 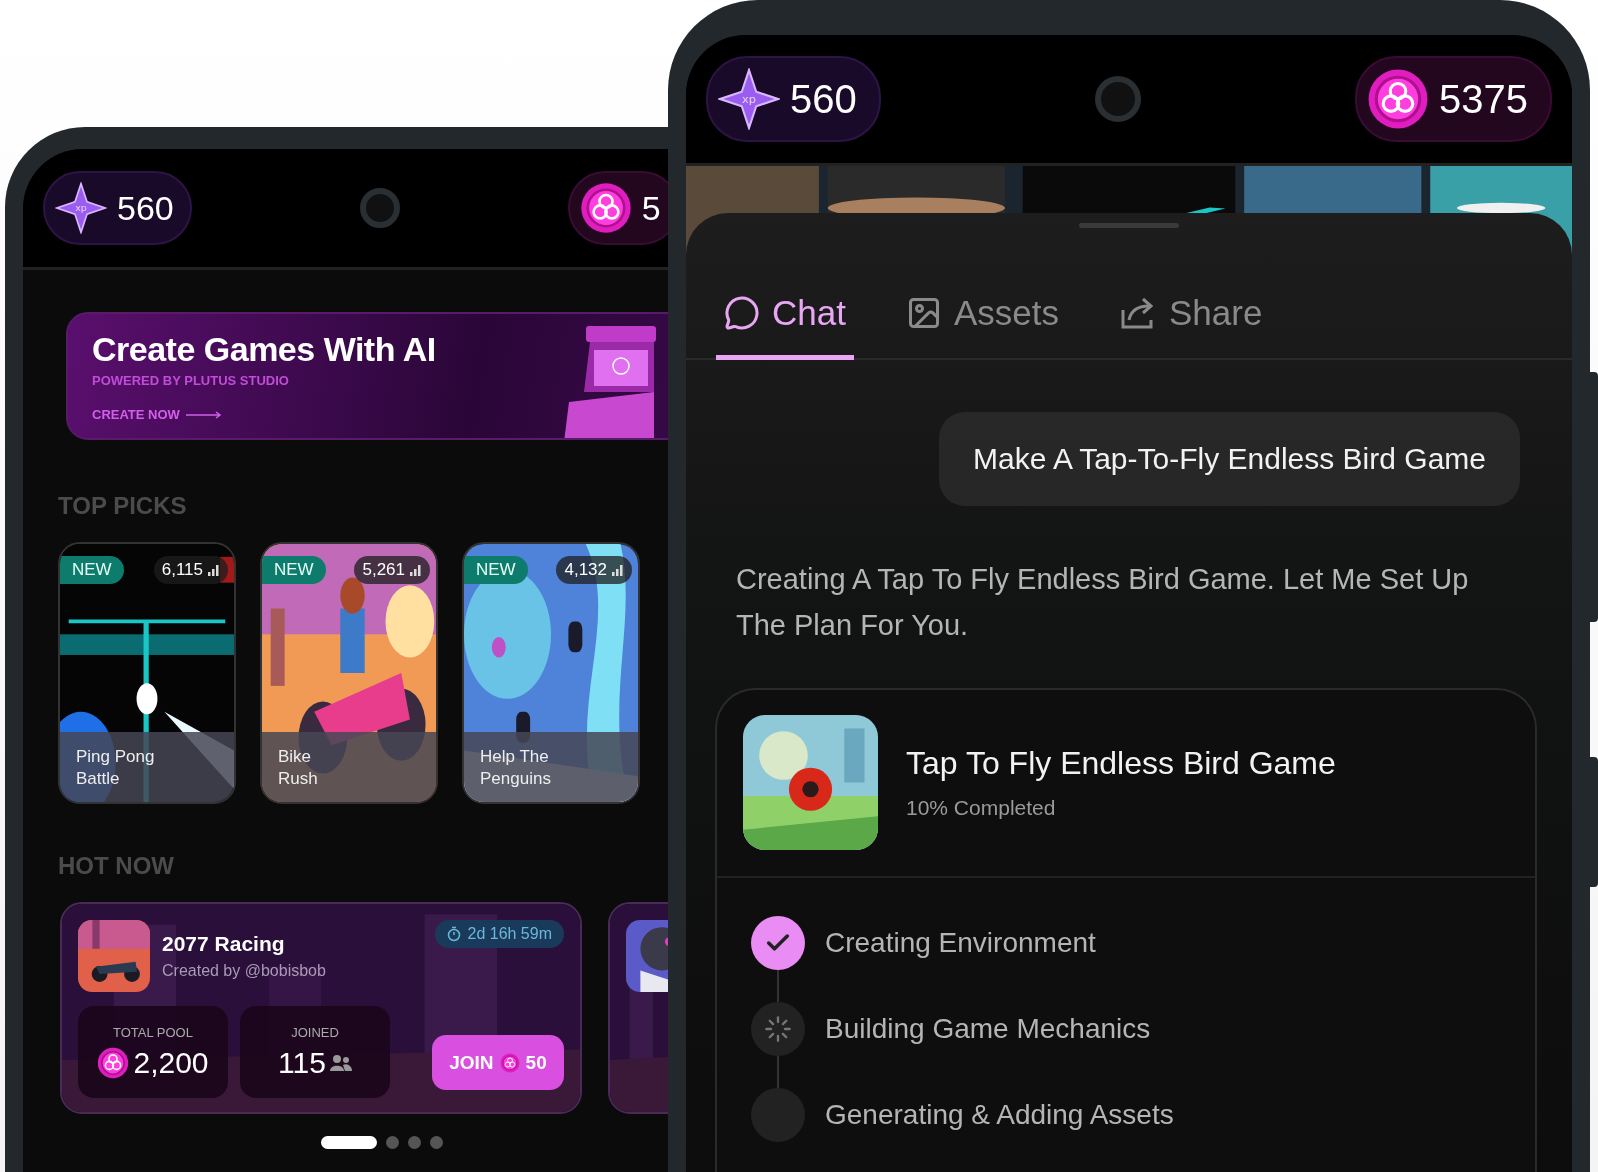 What do you see at coordinates (191, 380) in the screenshot?
I see `banner-subtitle: POWERED BY PLUTUS STUDIO` at bounding box center [191, 380].